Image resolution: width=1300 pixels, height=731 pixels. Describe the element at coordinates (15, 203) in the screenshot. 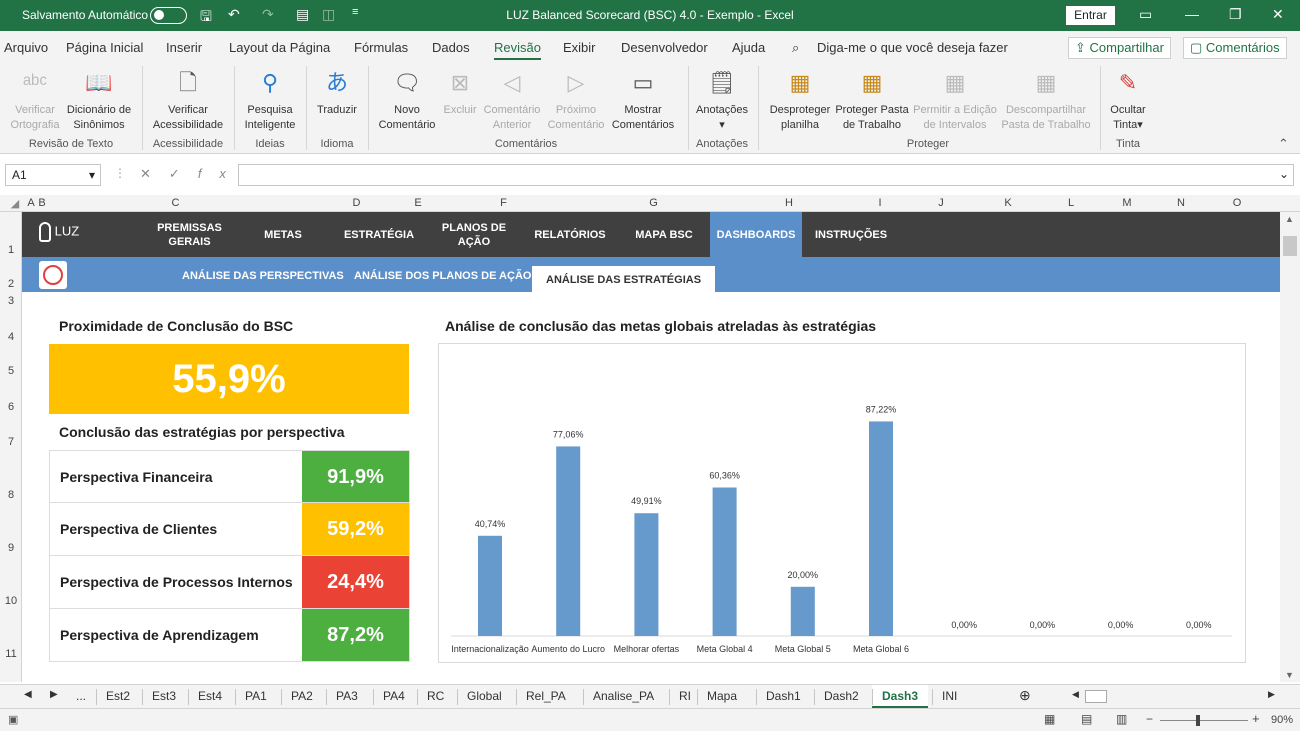

I see `select-all-corner: ◢` at that location.